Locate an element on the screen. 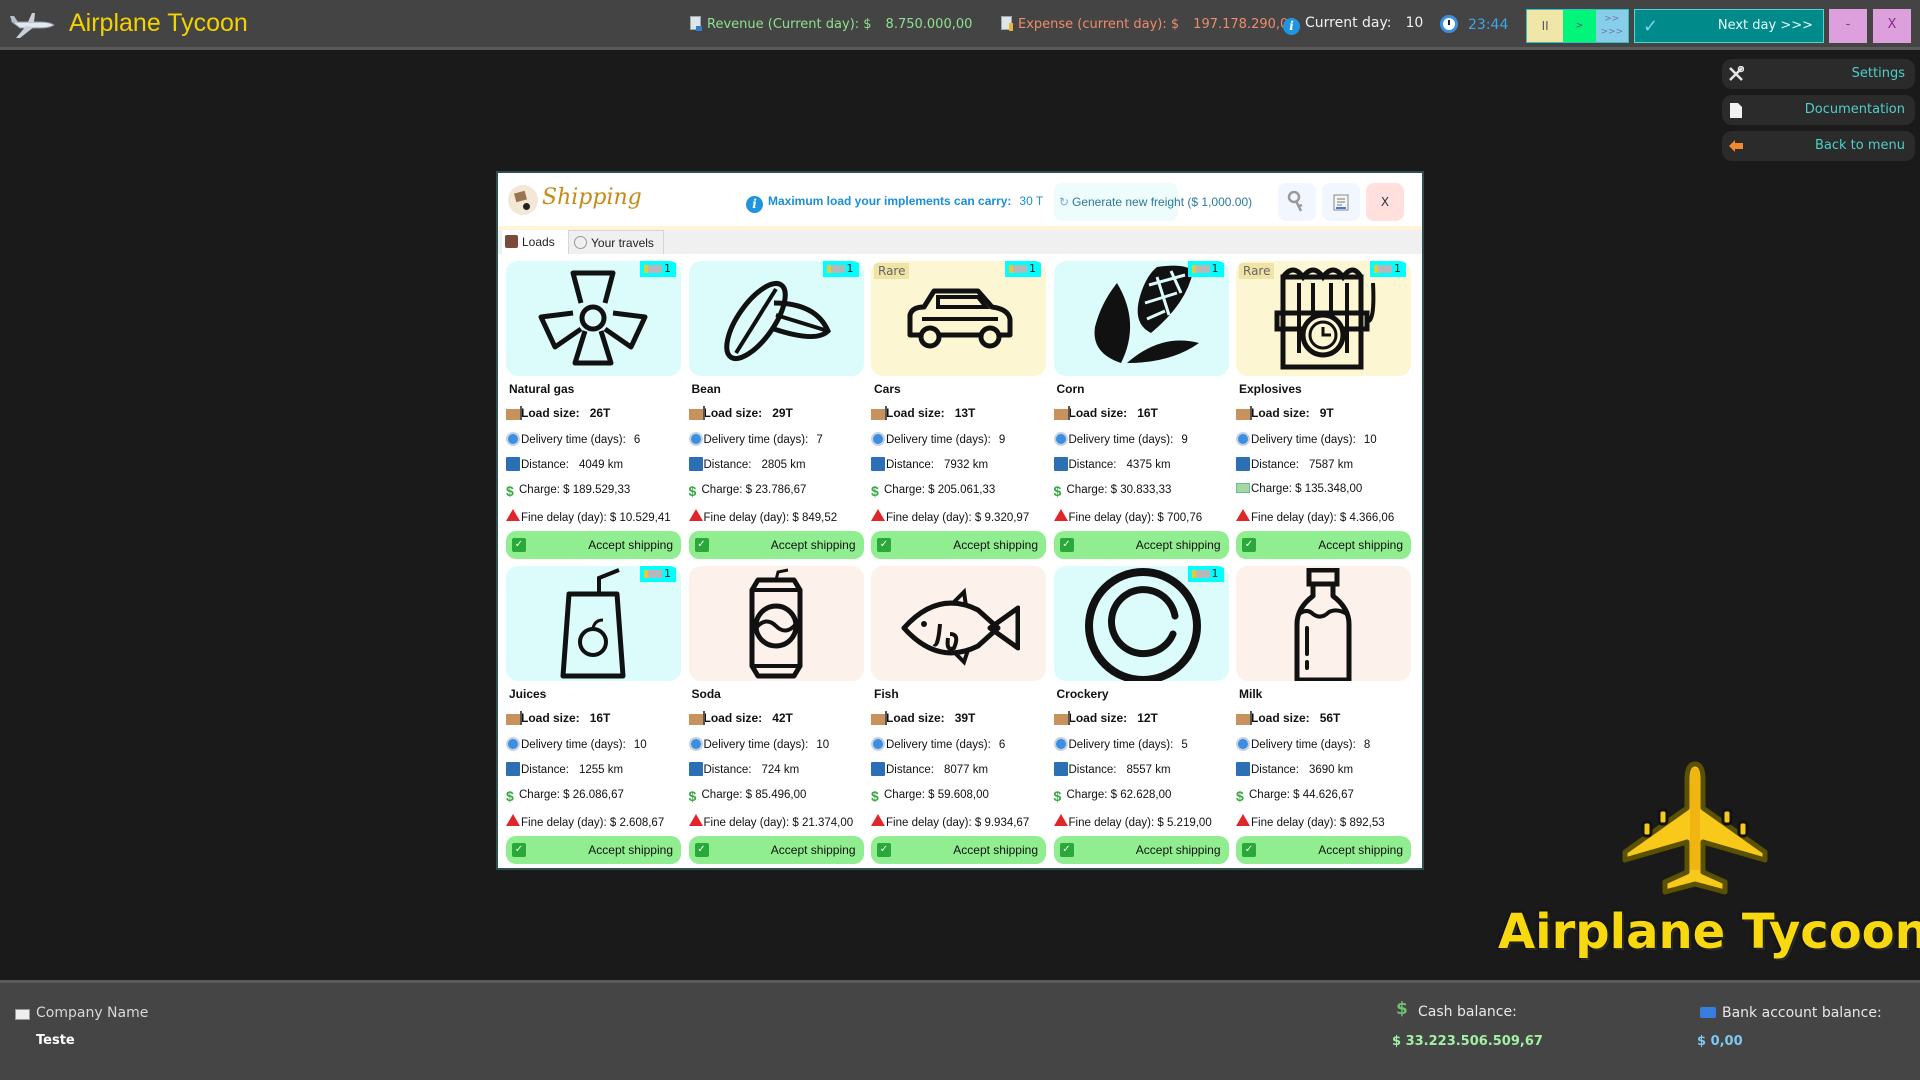 Image resolution: width=1920 pixels, height=1080 pixels. charge-row: $ Charge: $ 85.496,00 is located at coordinates (748, 796).